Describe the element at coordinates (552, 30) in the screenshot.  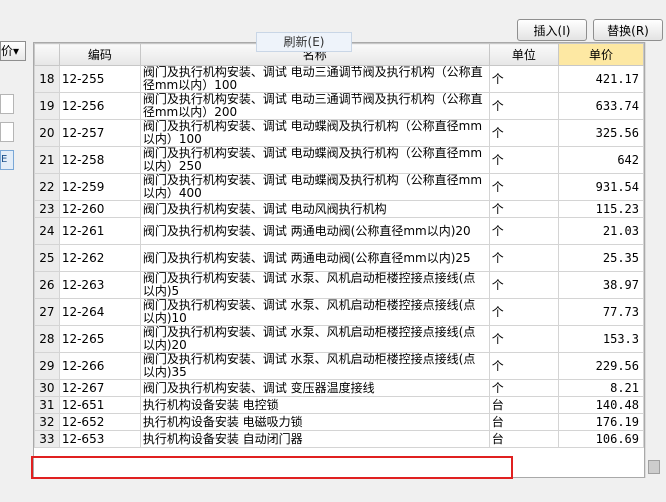
I see `insert-button: 插入(I)` at that location.